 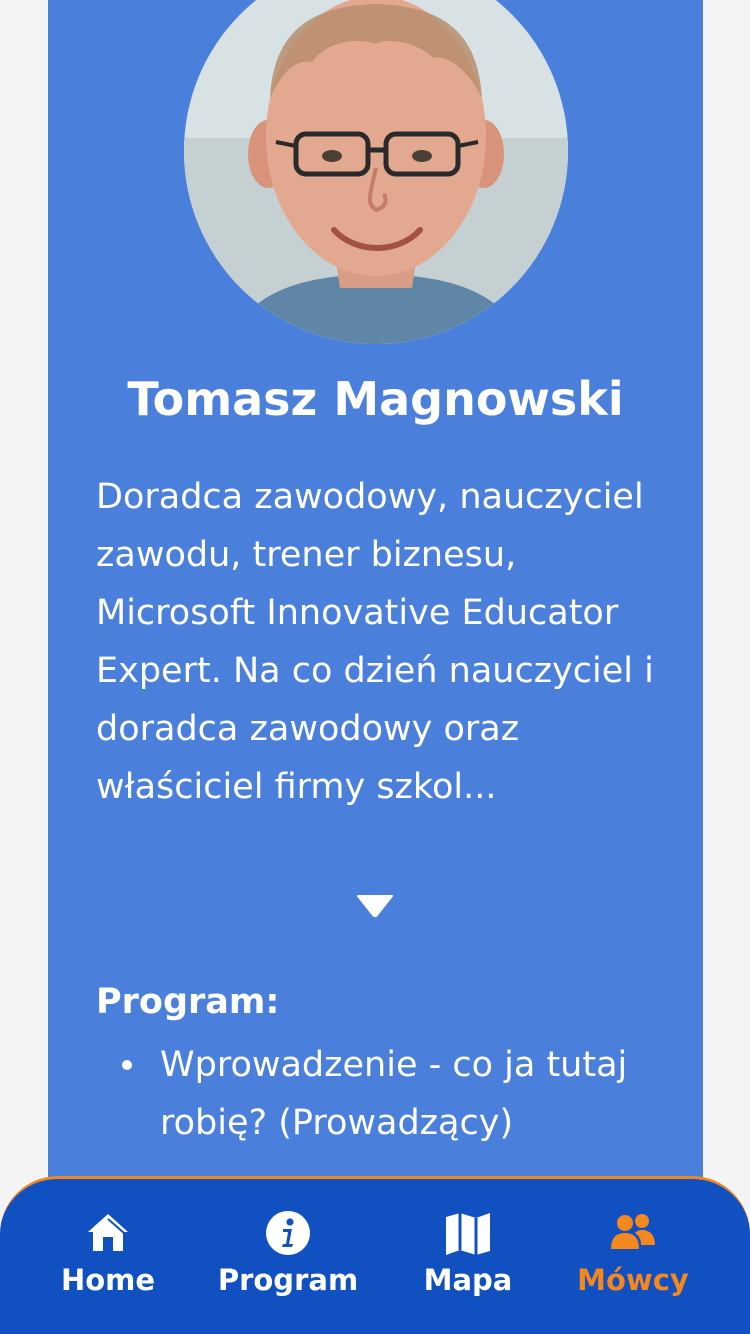 I want to click on people-icon, so click(x=633, y=1231).